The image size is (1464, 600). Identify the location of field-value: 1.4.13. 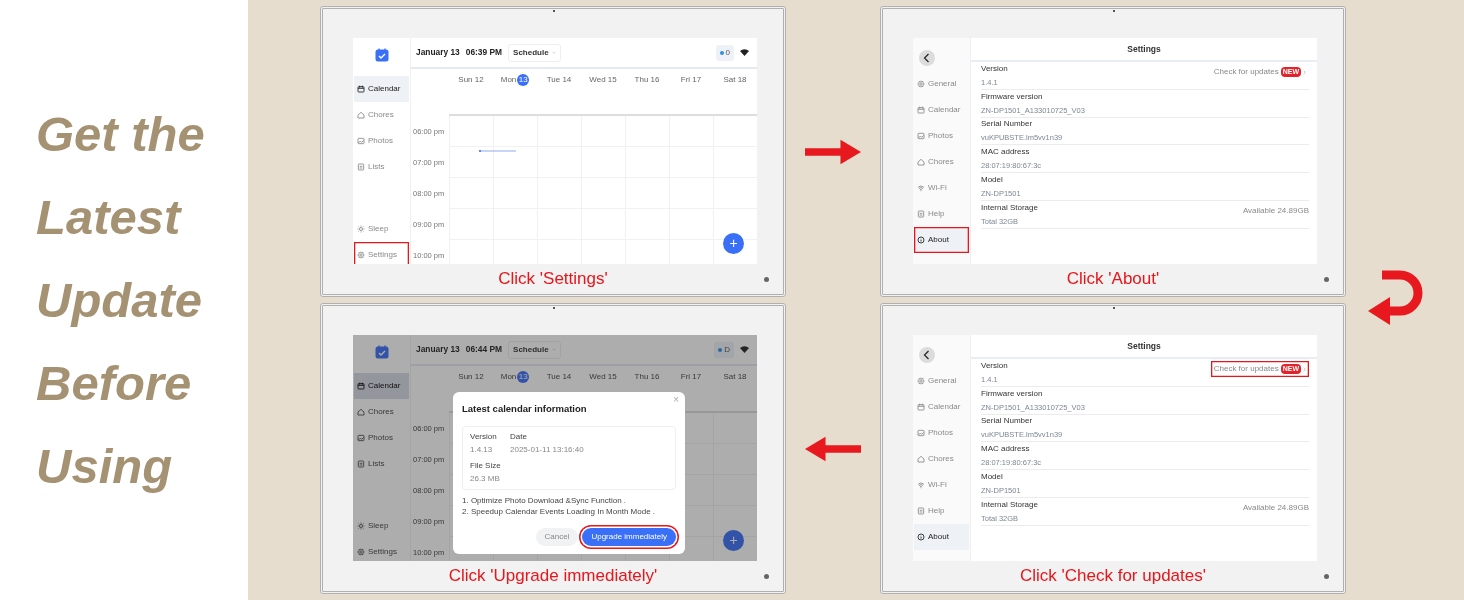
(482, 450).